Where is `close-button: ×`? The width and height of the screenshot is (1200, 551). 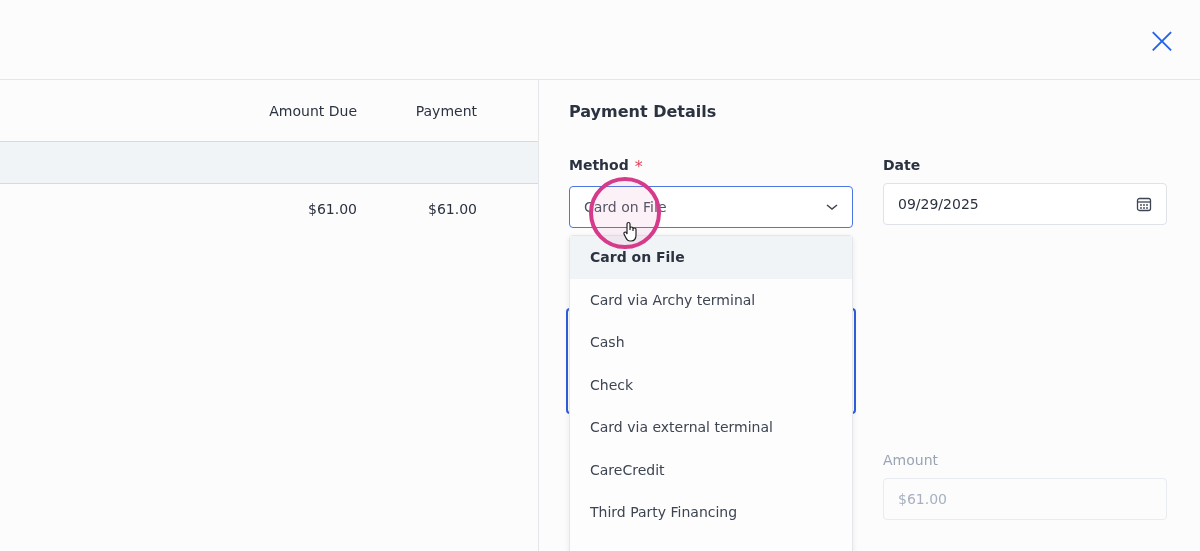
close-button: × is located at coordinates (1161, 39).